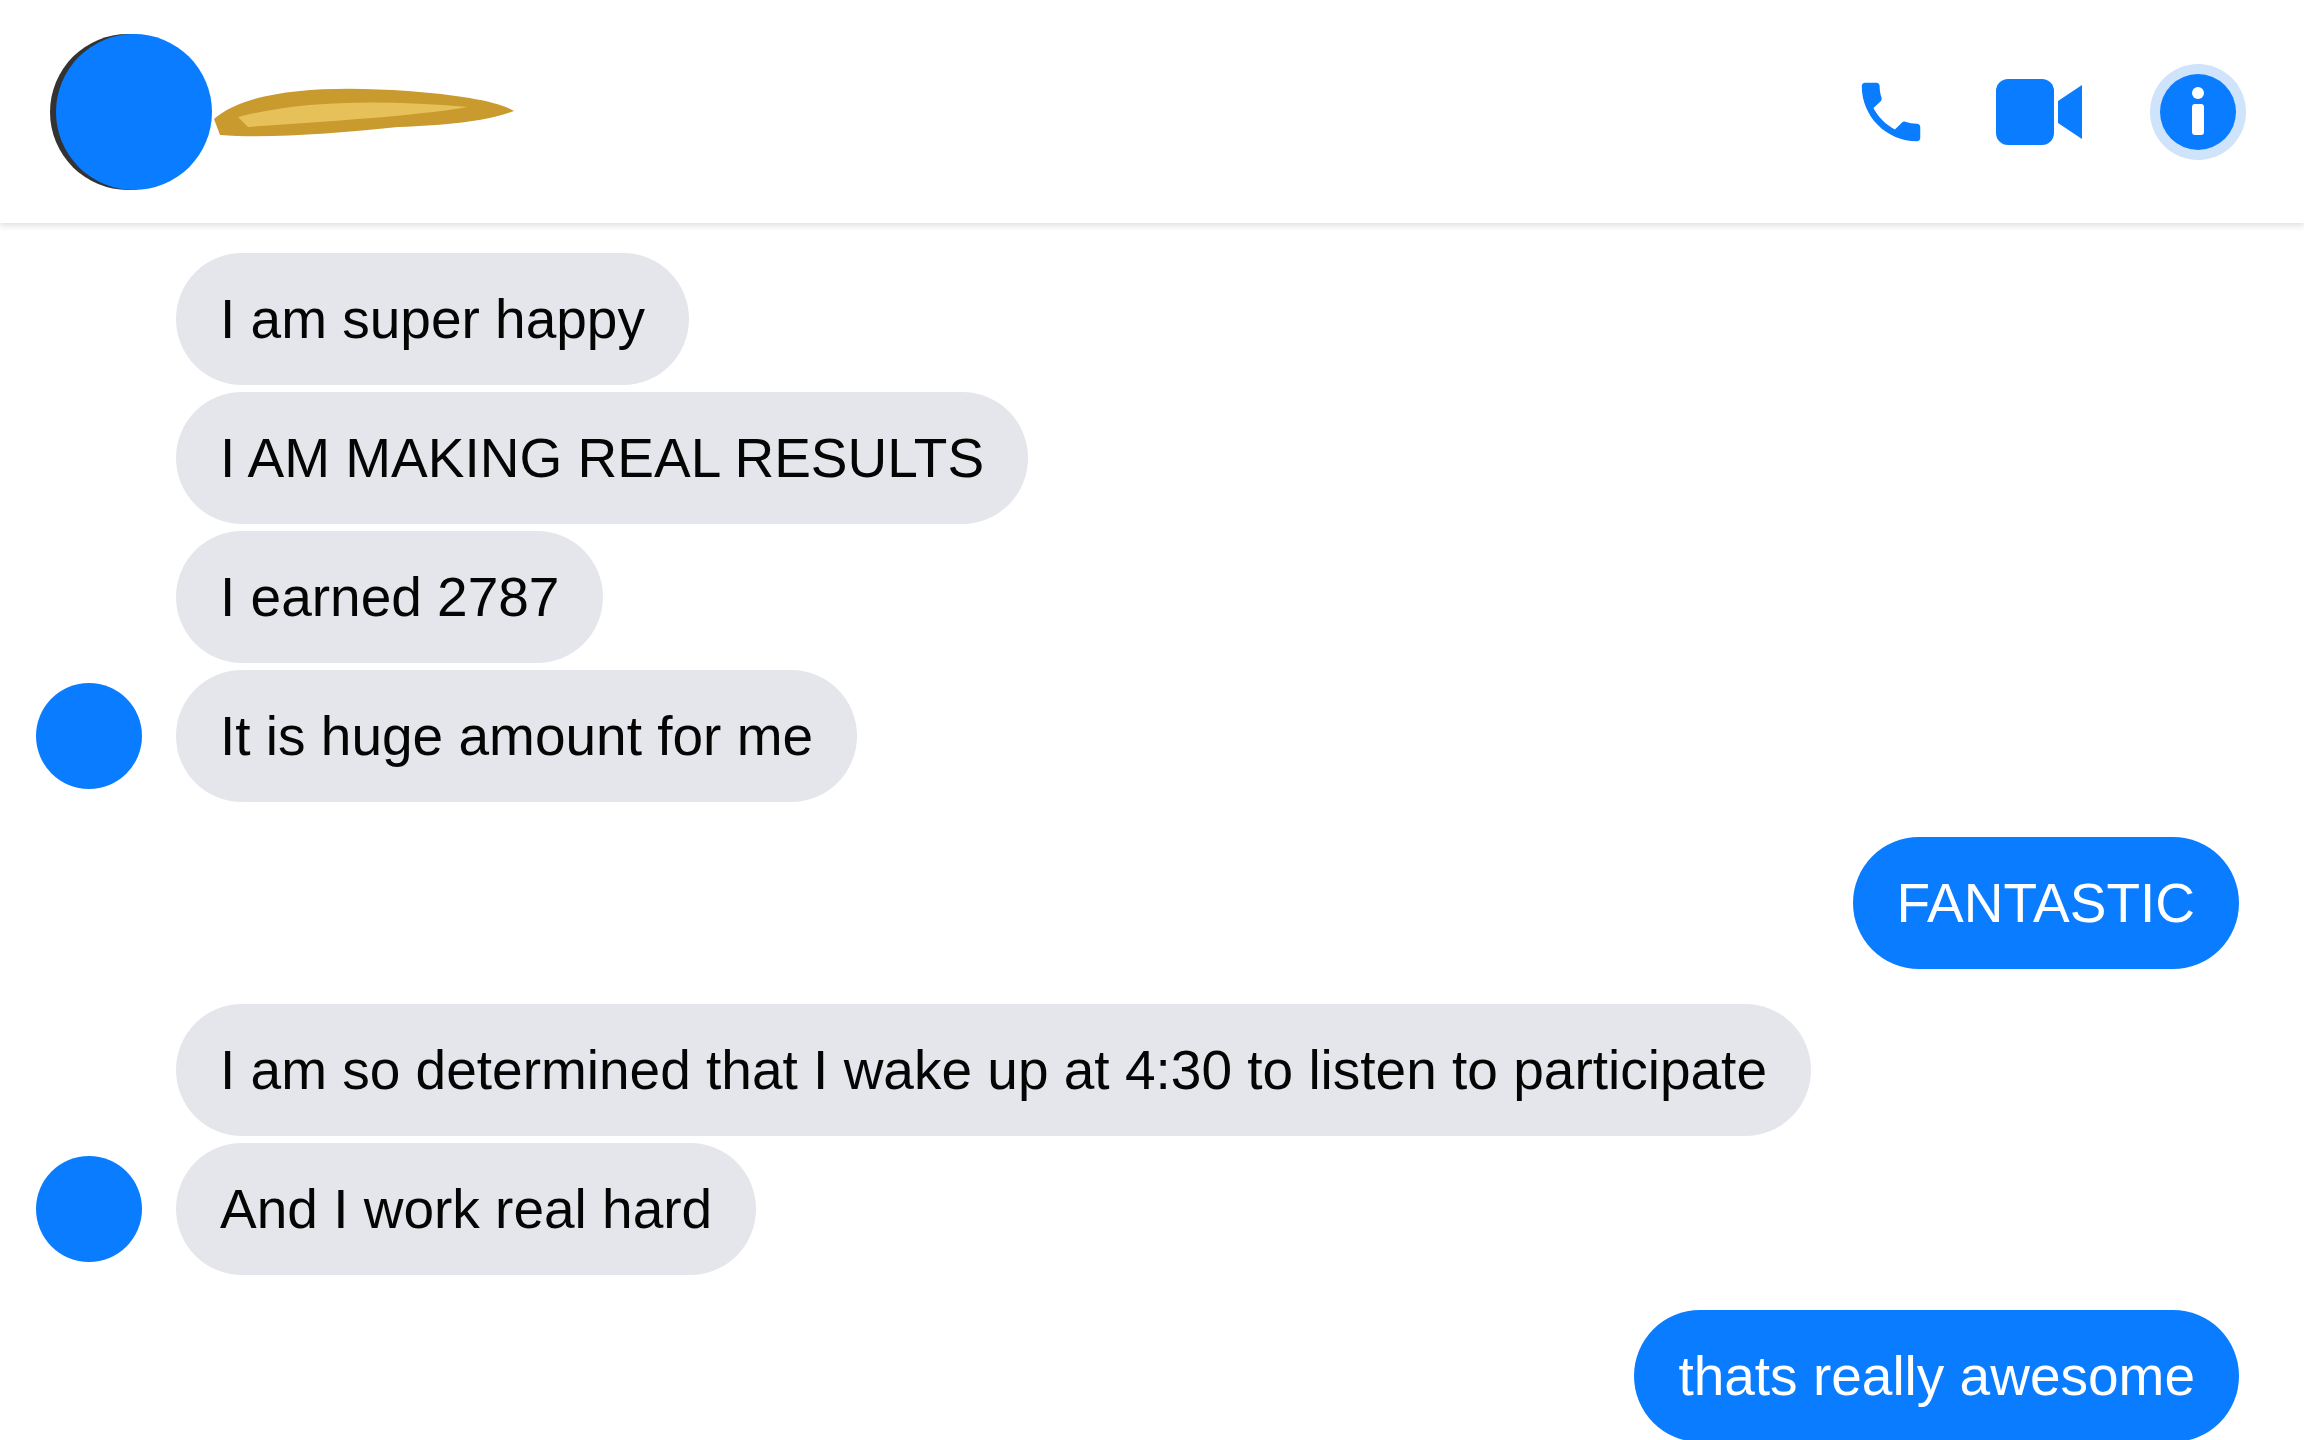  I want to click on video-camera-icon, so click(2039, 111).